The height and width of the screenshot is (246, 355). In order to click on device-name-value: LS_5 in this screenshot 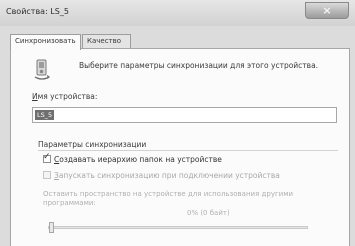, I will do `click(45, 115)`.